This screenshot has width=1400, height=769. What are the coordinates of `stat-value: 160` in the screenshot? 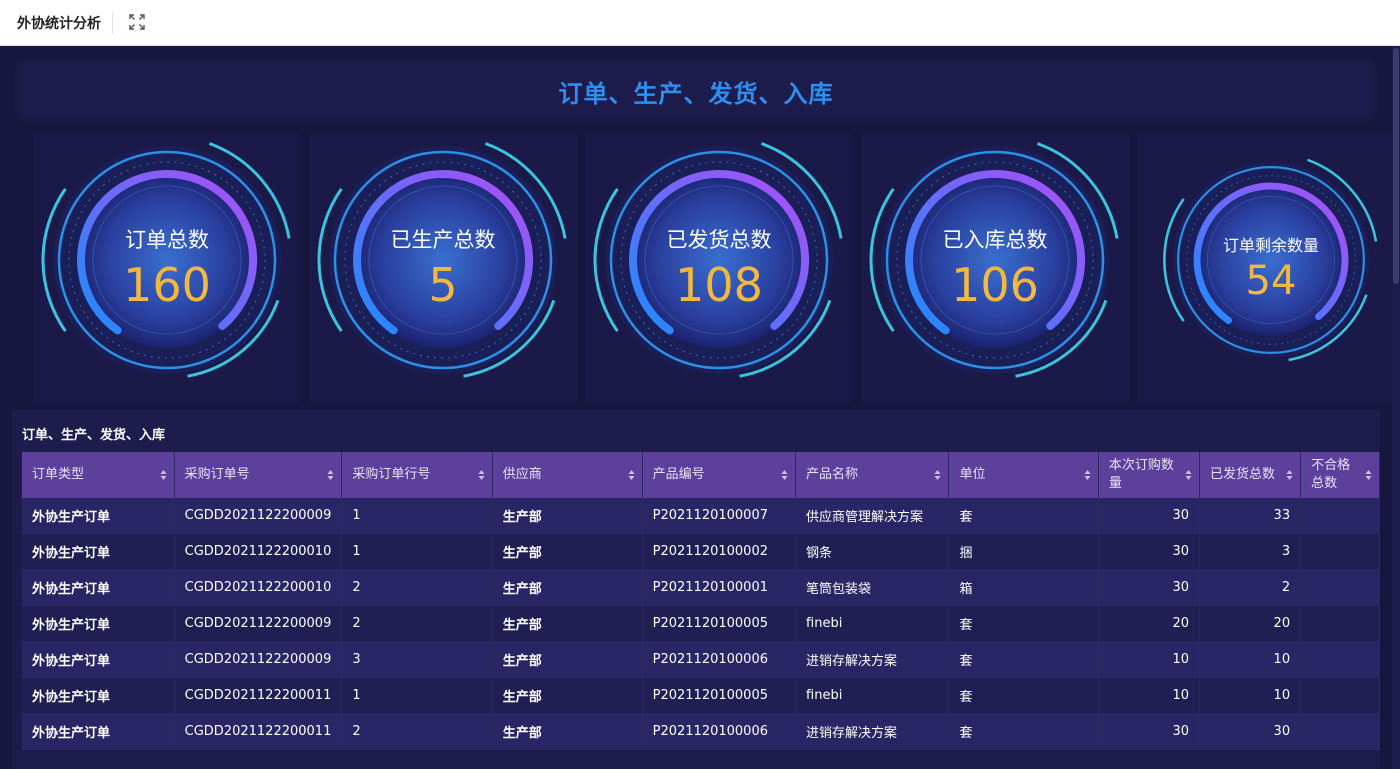 It's located at (167, 285).